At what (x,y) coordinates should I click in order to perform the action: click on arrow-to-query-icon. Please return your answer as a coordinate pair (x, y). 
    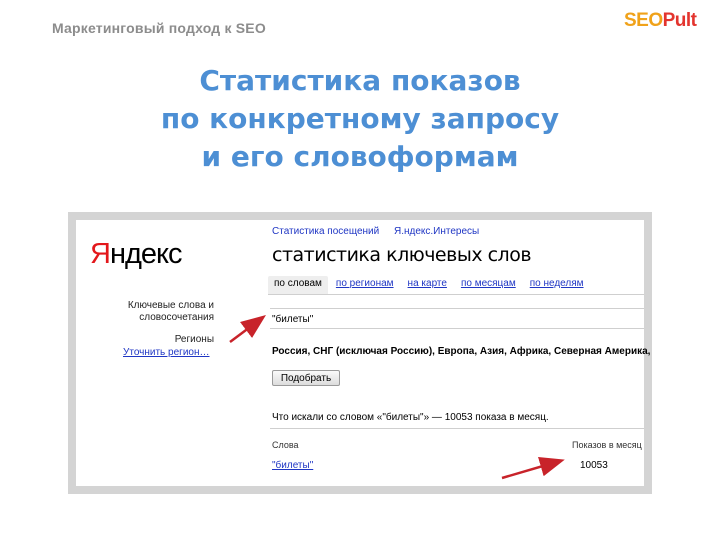
    Looking at the image, I should click on (247, 329).